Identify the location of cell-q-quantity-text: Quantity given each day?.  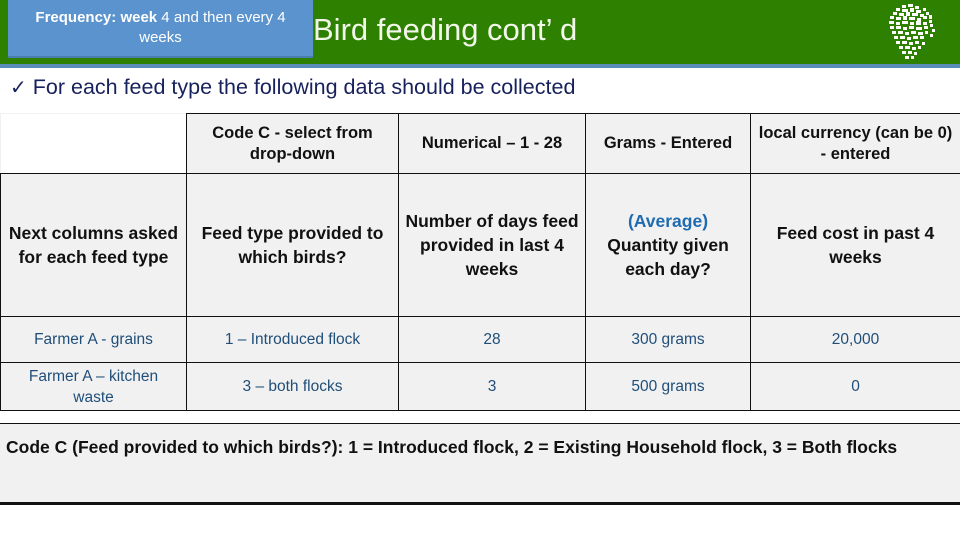
(668, 257).